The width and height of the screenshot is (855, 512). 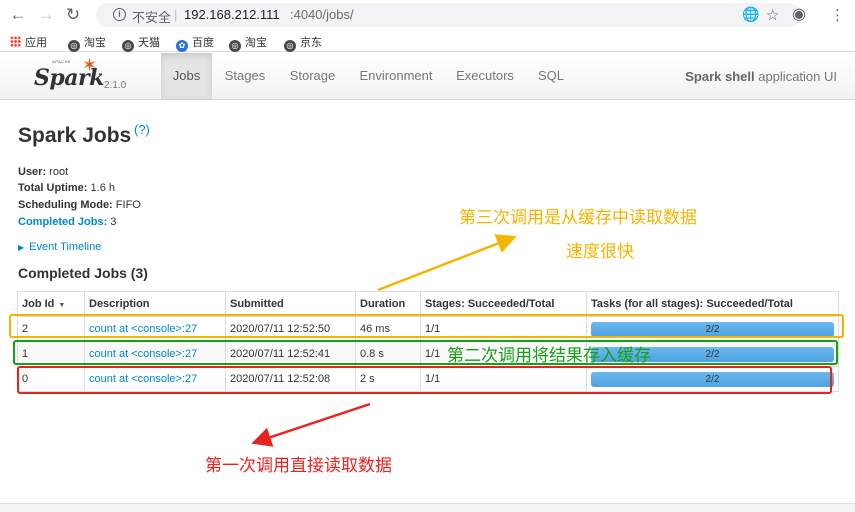 I want to click on window-bottom-edge, so click(x=427, y=507).